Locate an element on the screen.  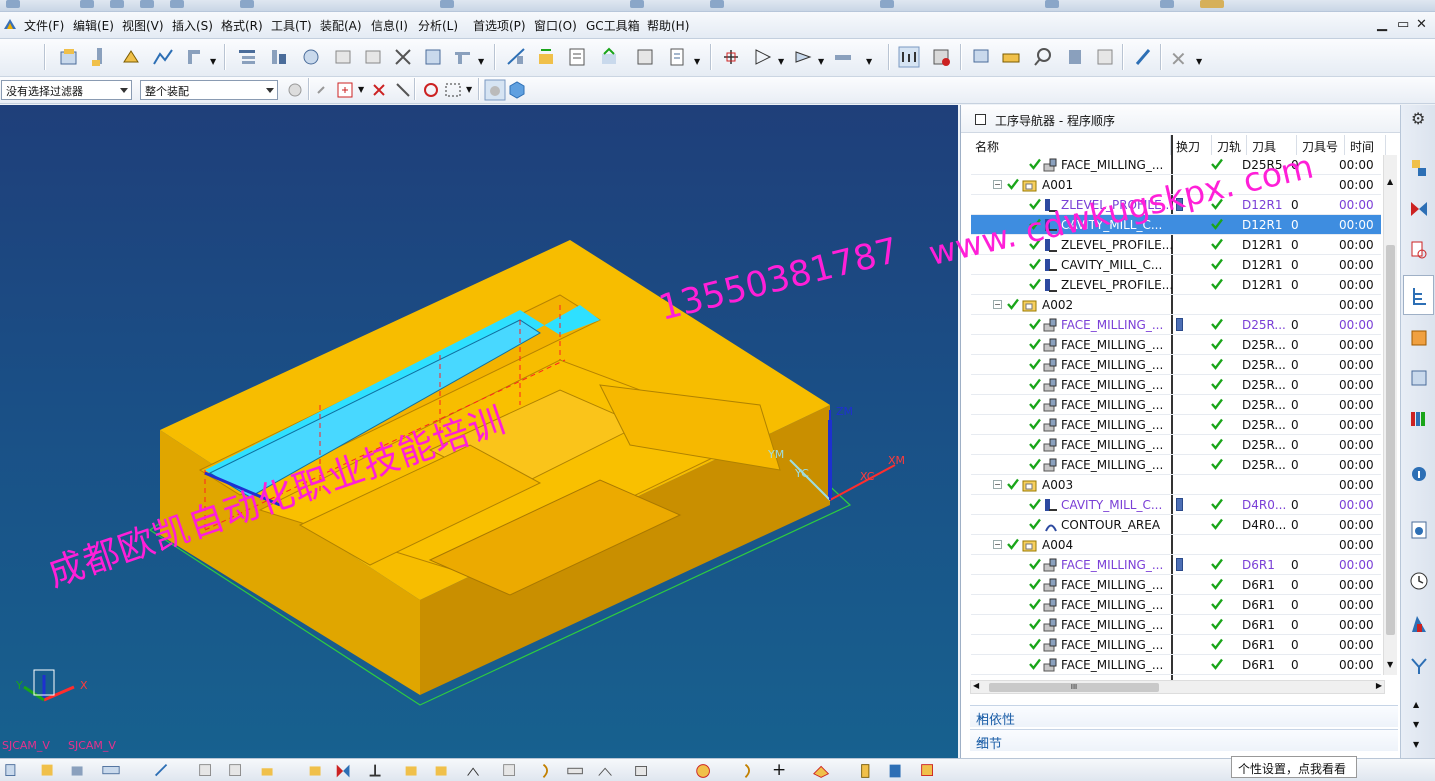
create-operation-icon is located at coordinates (195, 57).